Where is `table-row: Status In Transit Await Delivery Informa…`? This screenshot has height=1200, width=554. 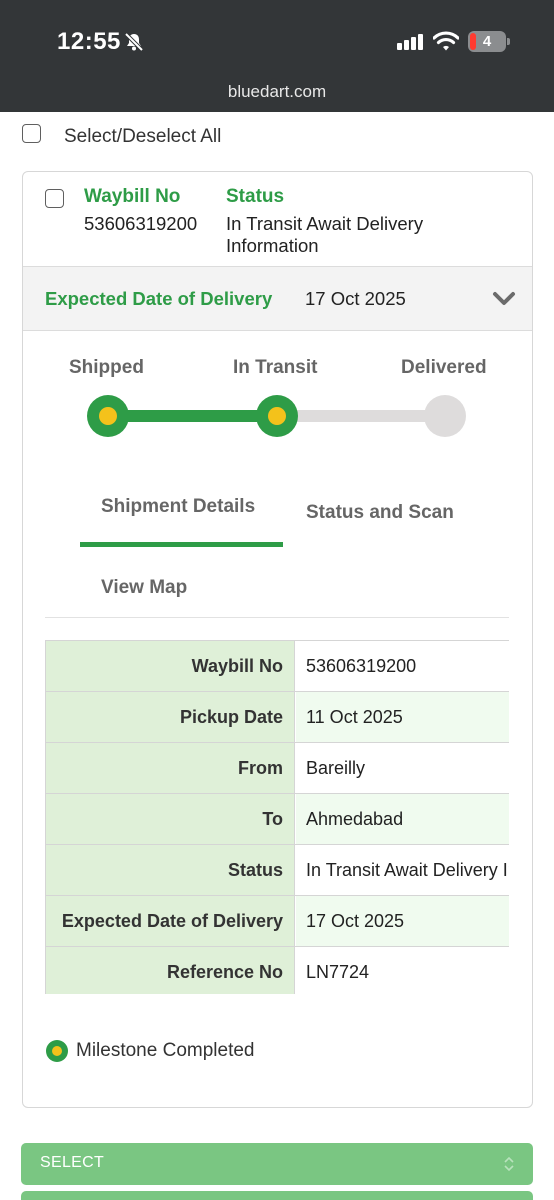
table-row: Status In Transit Await Delivery Informa… is located at coordinates (277, 870).